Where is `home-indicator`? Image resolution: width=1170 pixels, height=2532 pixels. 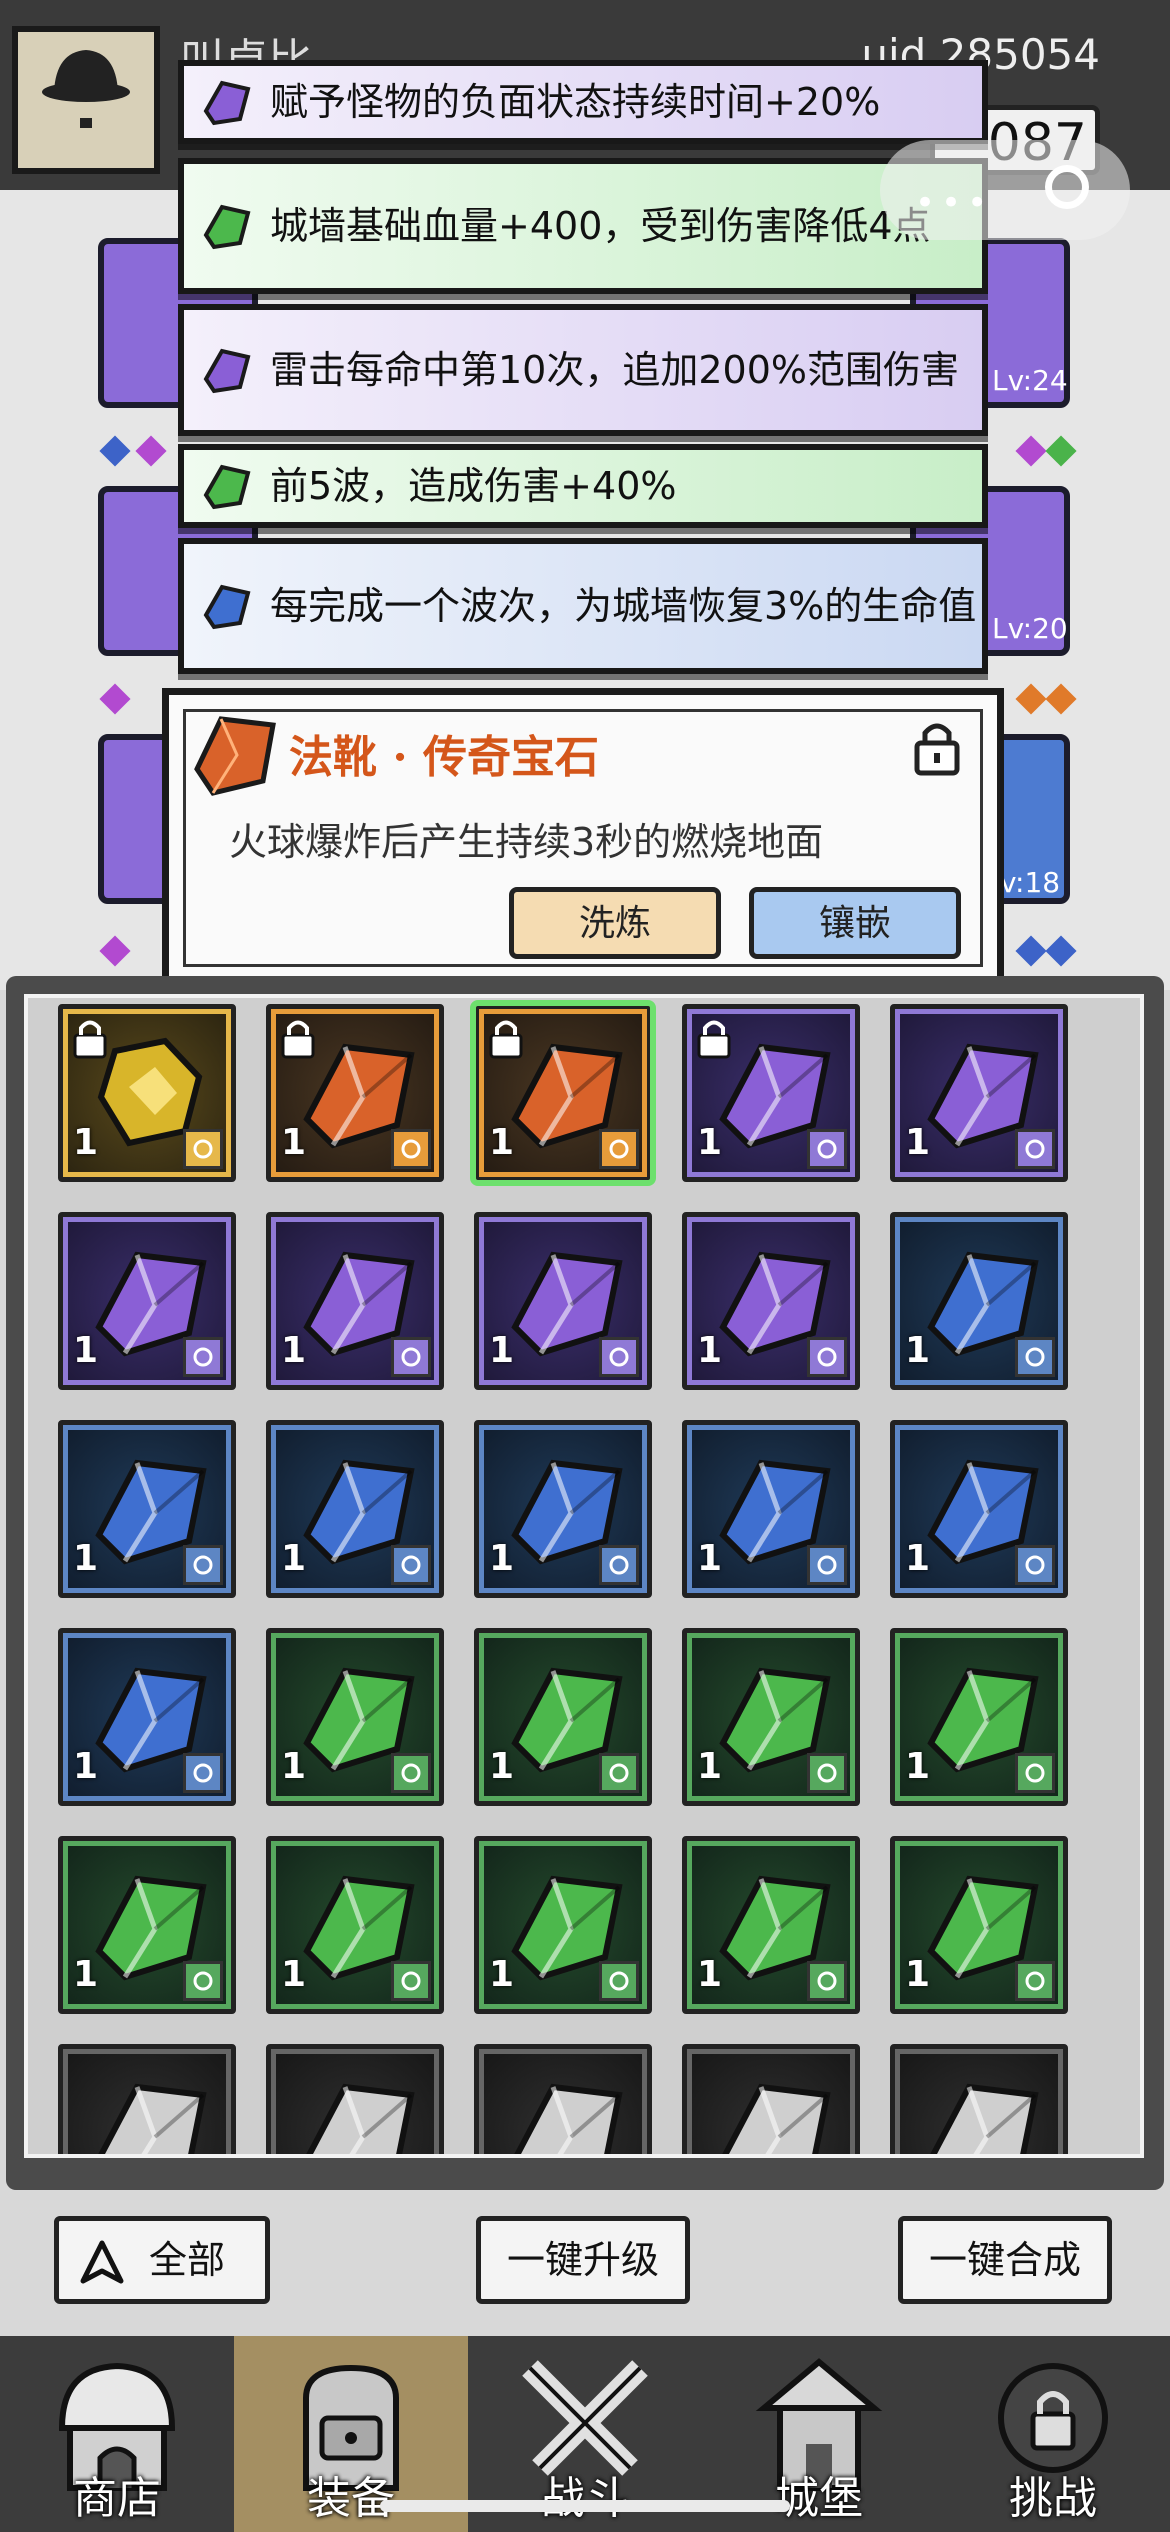
home-indicator is located at coordinates (585, 2506).